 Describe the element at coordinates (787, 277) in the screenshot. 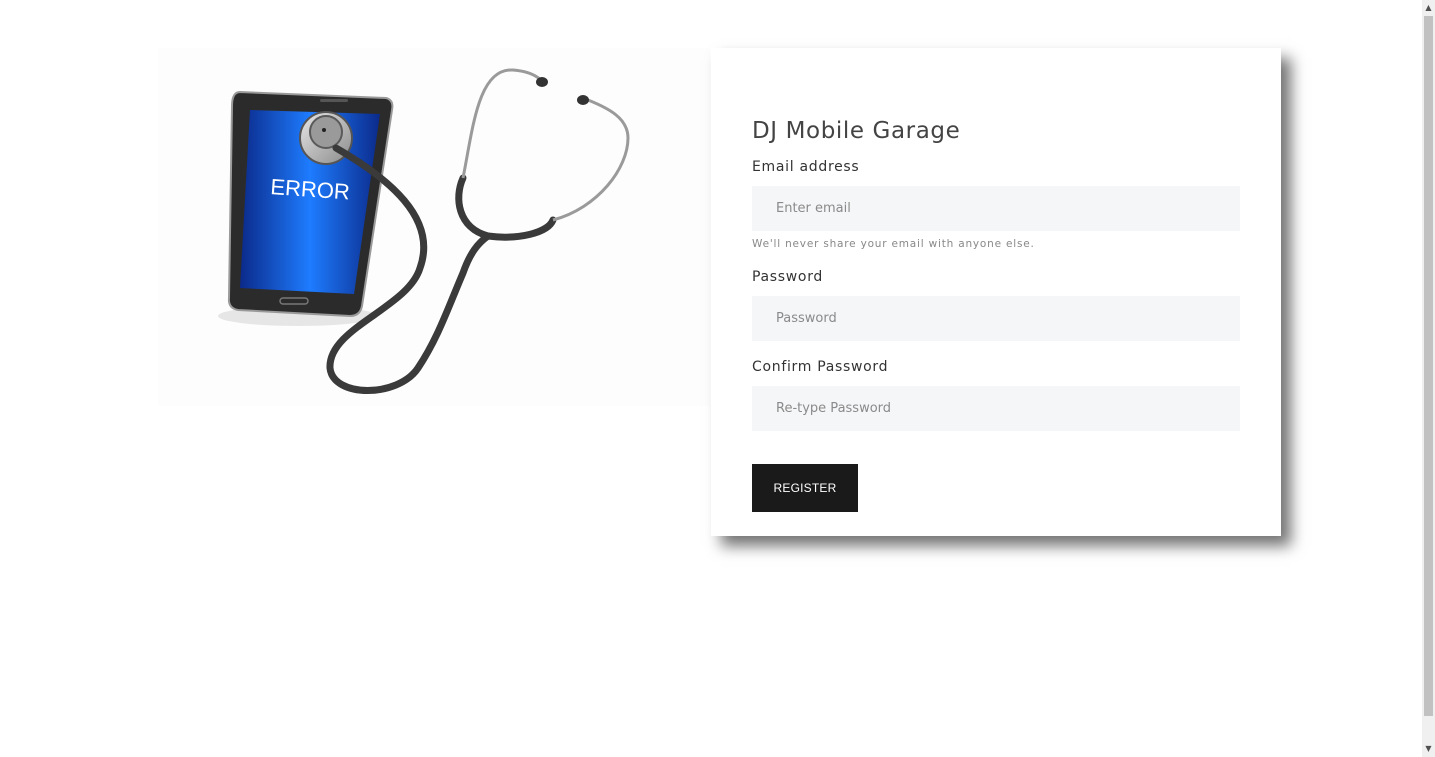

I see `password-label: Password` at that location.